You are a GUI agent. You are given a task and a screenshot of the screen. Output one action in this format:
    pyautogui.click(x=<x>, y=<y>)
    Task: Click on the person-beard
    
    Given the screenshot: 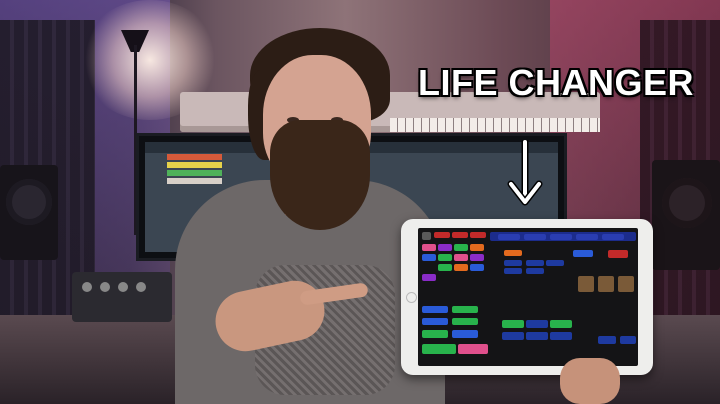 What is the action you would take?
    pyautogui.click(x=320, y=175)
    